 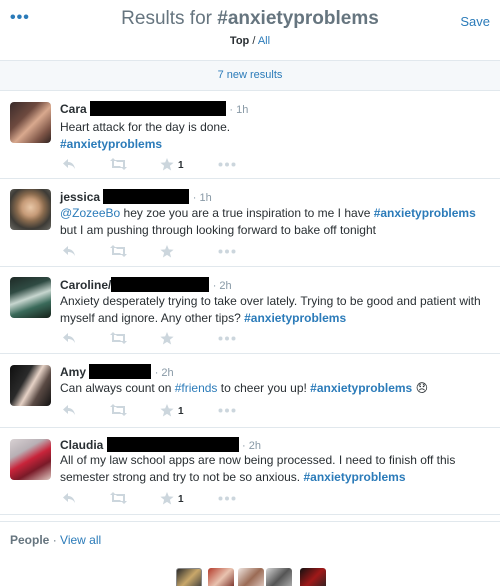 What do you see at coordinates (80, 197) in the screenshot?
I see `tweet-author: jessica` at bounding box center [80, 197].